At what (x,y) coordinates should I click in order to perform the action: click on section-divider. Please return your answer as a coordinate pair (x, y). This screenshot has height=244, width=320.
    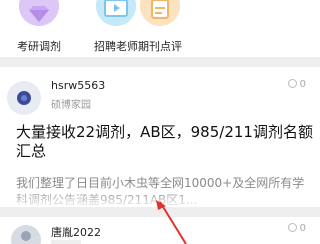
    Looking at the image, I should click on (160, 62).